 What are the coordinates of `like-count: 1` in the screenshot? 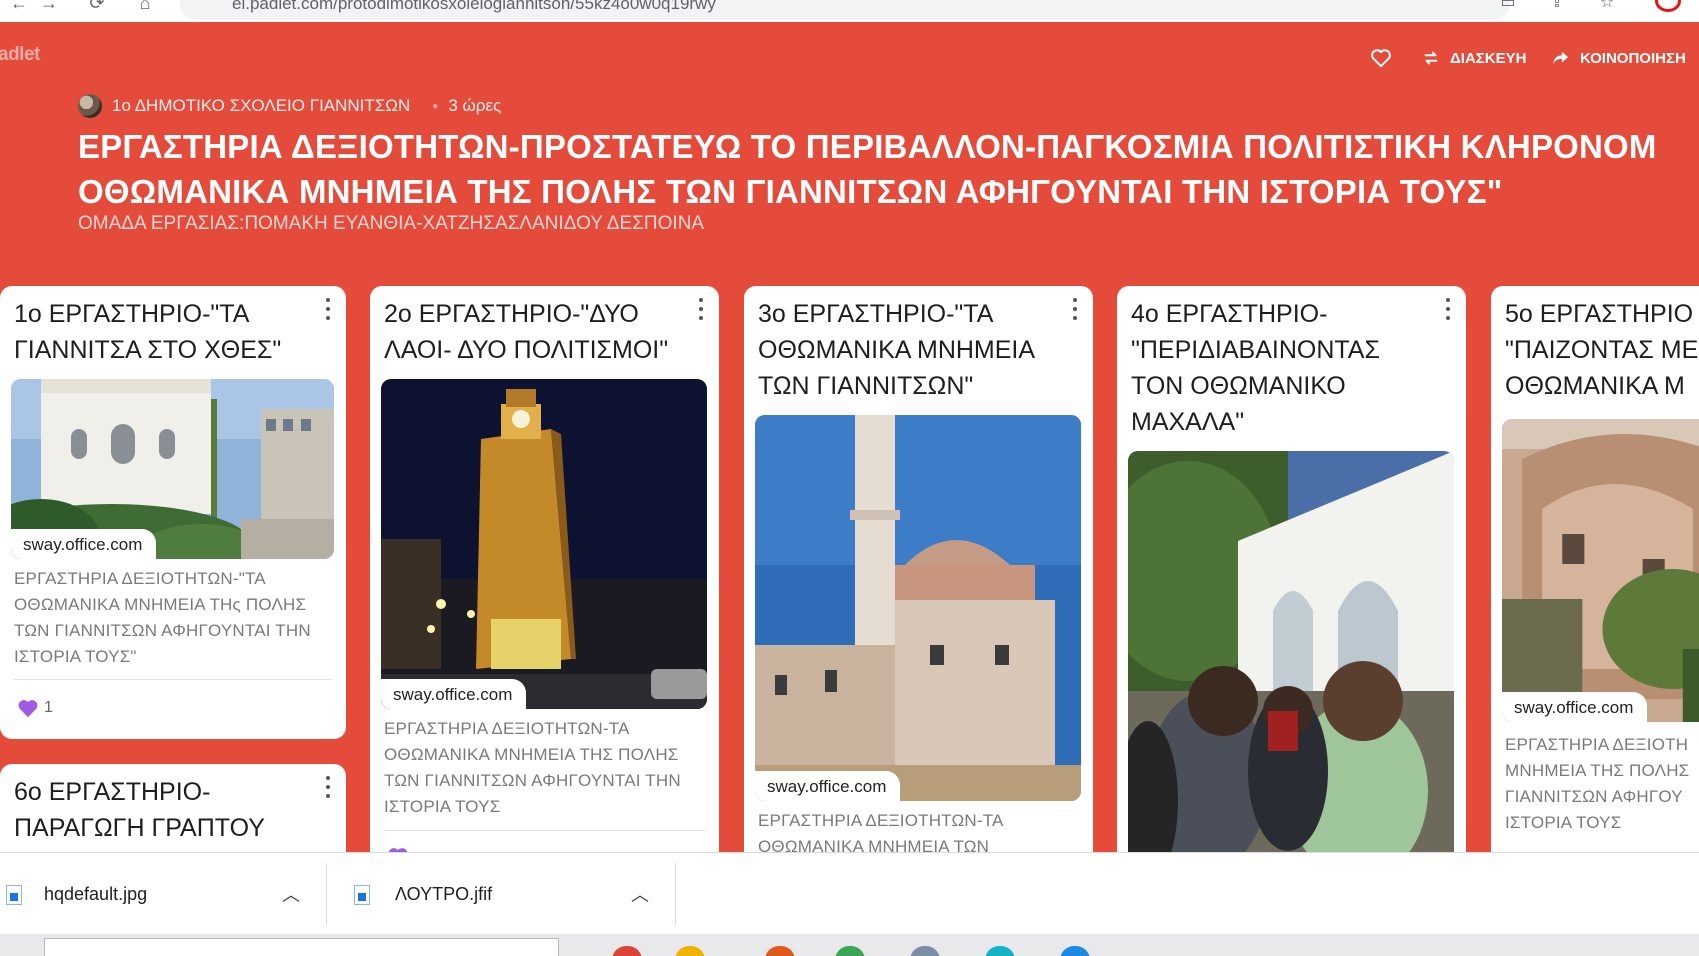 It's located at (48, 707).